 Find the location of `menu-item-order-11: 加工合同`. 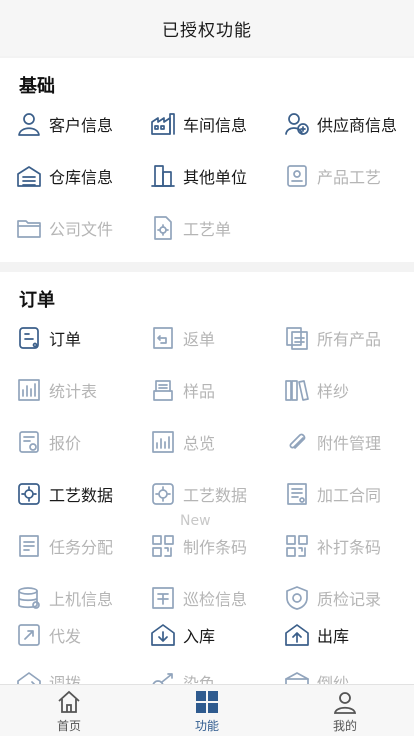

menu-item-order-11: 加工合同 is located at coordinates (332, 494).